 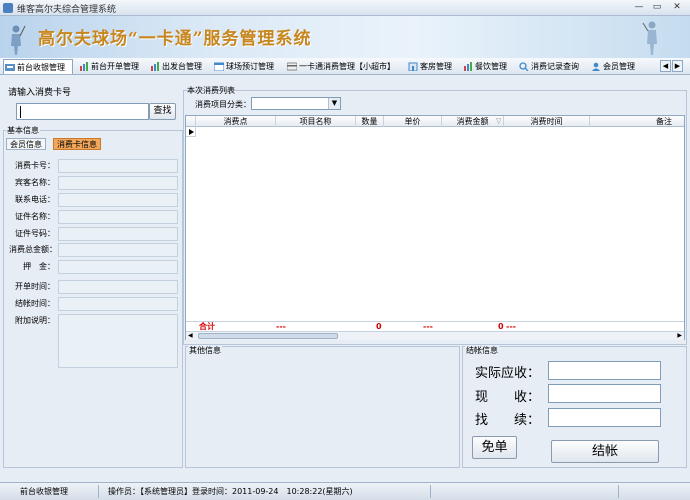 I want to click on column-header: 消费金额, so click(x=473, y=121).